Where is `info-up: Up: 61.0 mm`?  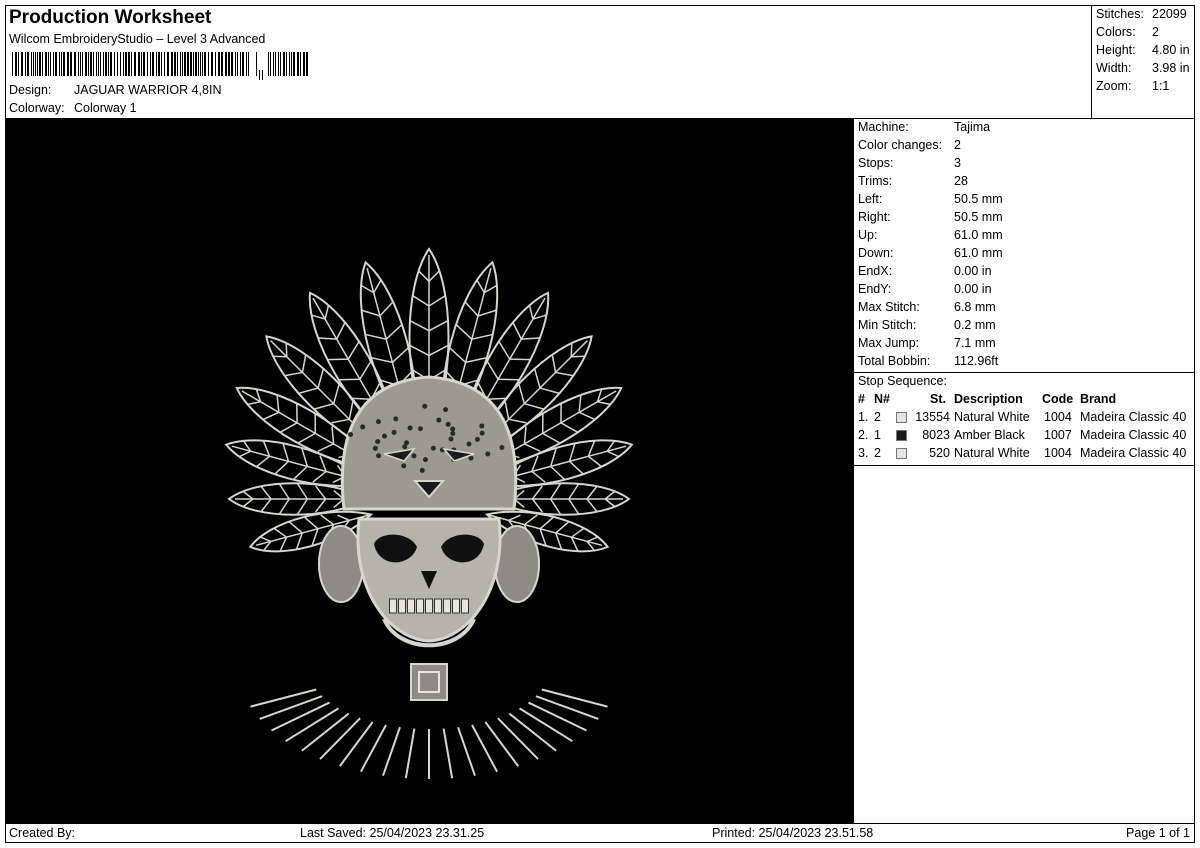 info-up: Up: 61.0 mm is located at coordinates (930, 235).